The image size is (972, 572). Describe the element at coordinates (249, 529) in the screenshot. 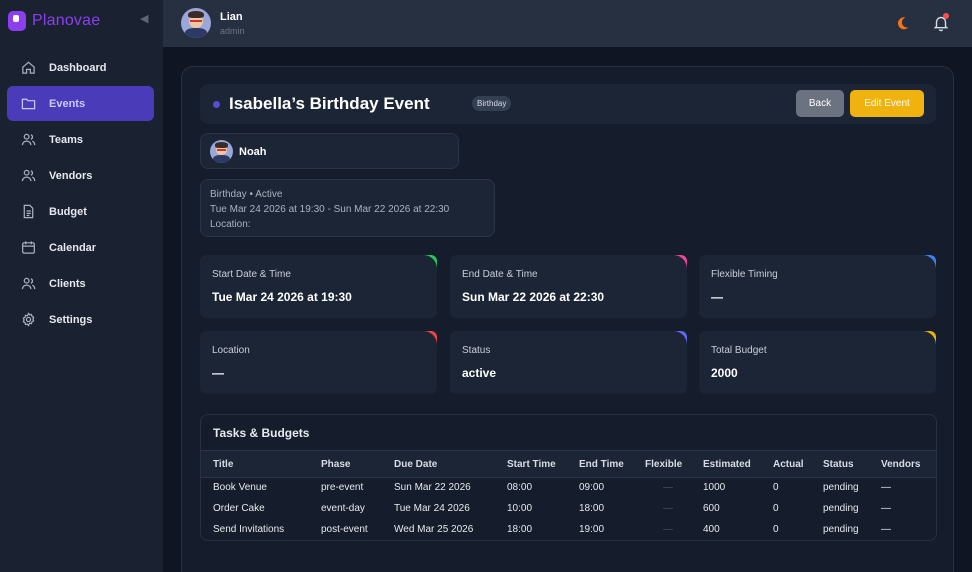

I see `cell-title: Send Invitations` at that location.